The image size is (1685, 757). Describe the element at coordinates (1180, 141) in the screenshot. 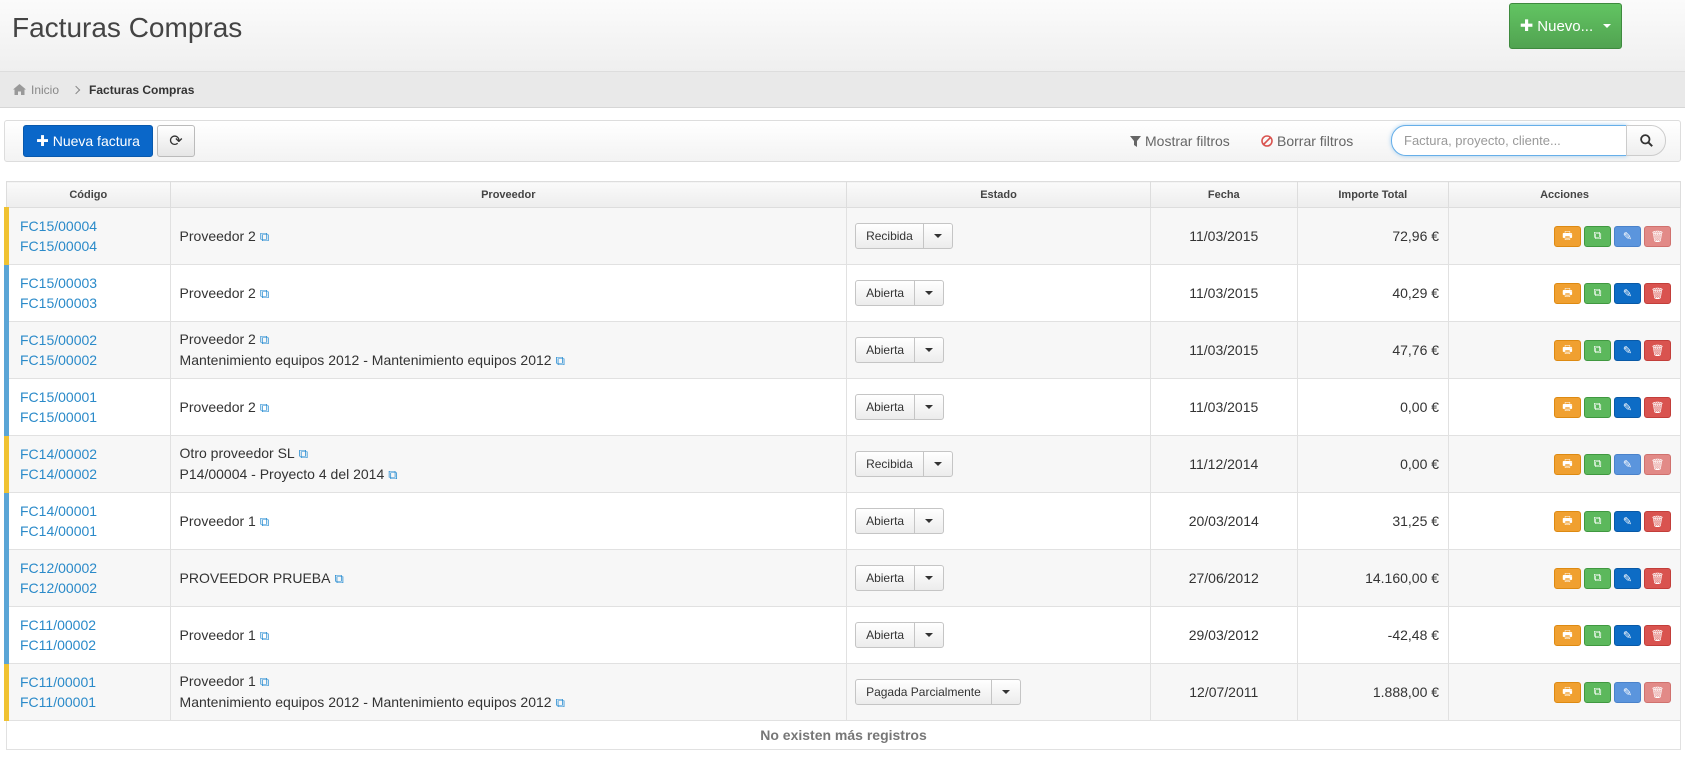

I see `show-filters-link: Mostrar filtros` at that location.